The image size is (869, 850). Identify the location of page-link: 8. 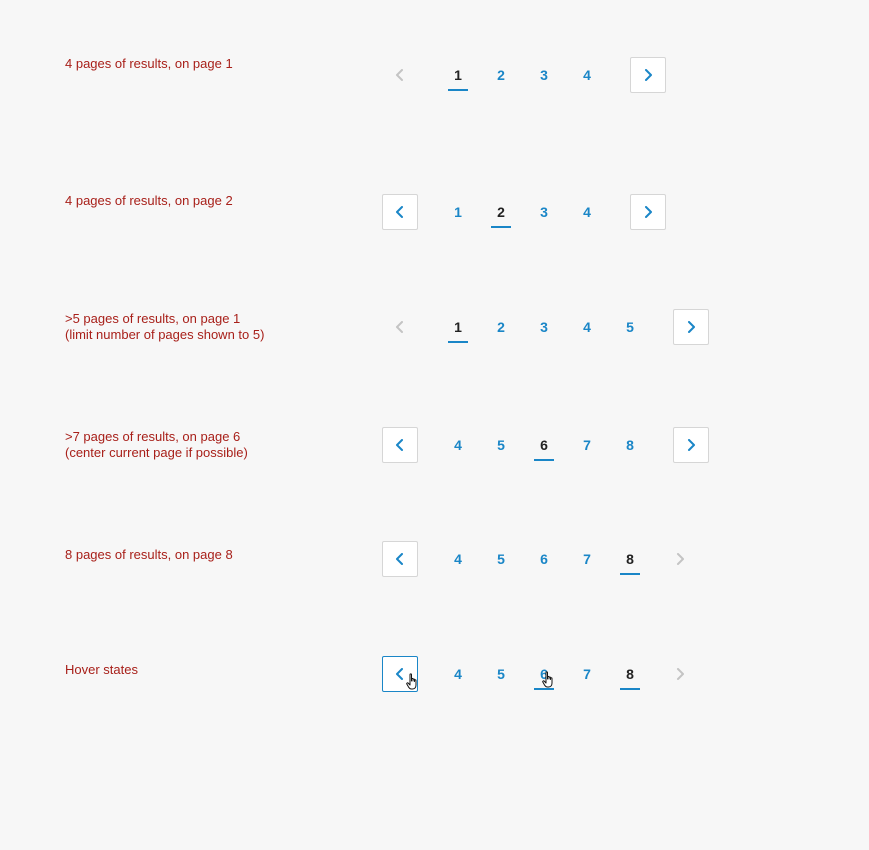
(630, 445).